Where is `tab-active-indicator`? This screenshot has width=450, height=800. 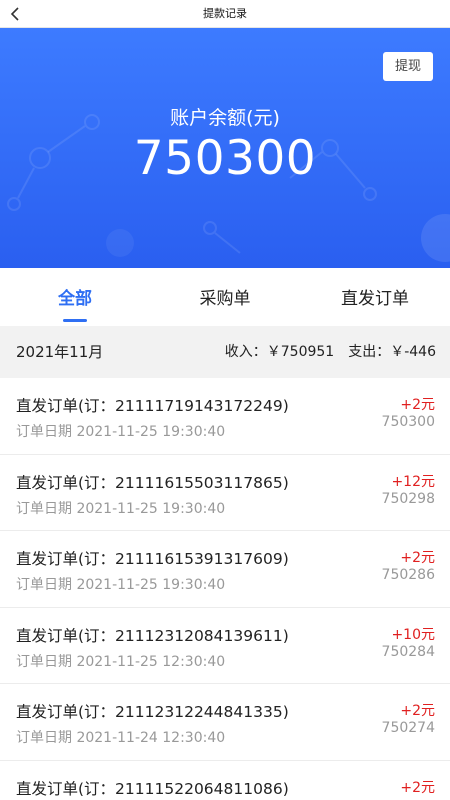 tab-active-indicator is located at coordinates (75, 320).